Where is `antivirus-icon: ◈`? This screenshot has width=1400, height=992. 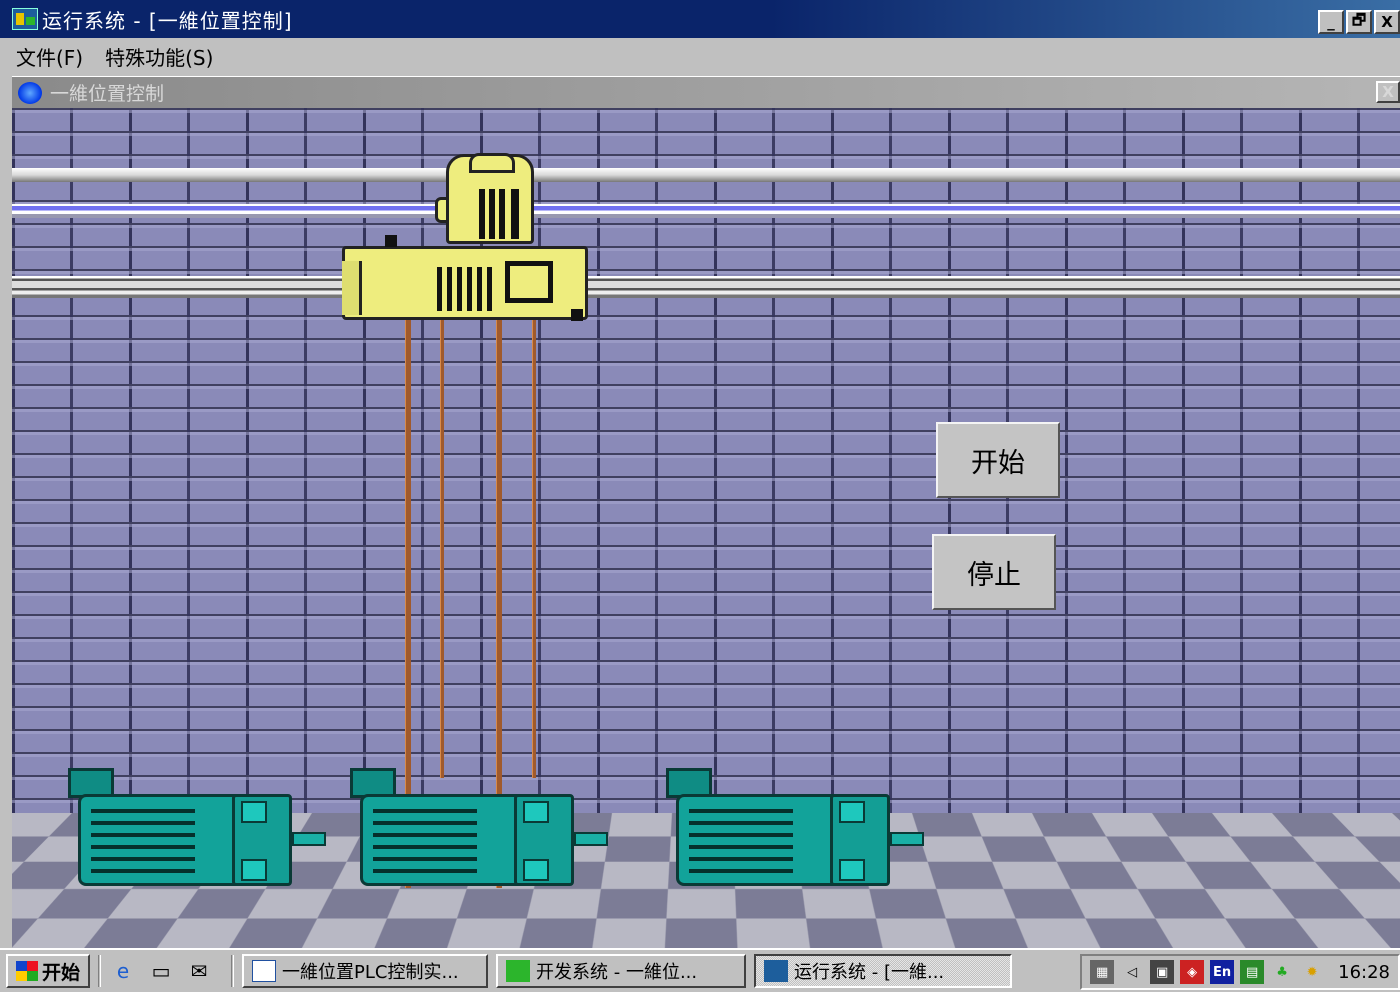 antivirus-icon: ◈ is located at coordinates (1192, 972).